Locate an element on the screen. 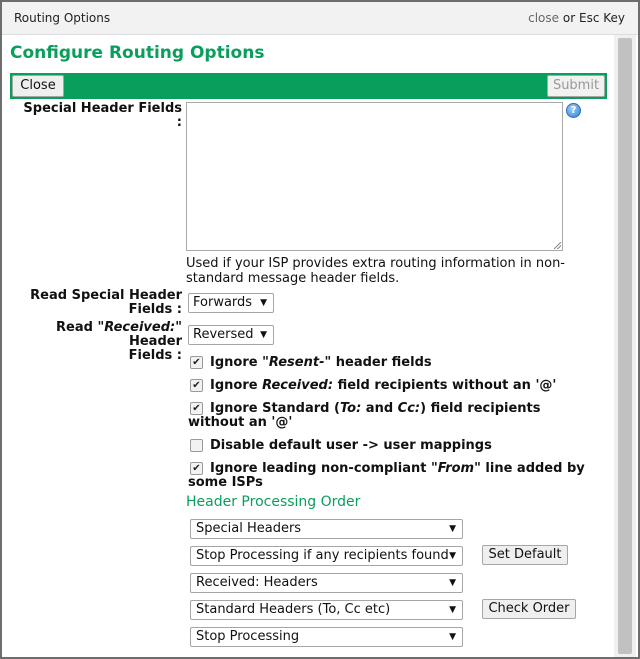 The height and width of the screenshot is (659, 640). read-received-label-pre: Read " is located at coordinates (80, 327).